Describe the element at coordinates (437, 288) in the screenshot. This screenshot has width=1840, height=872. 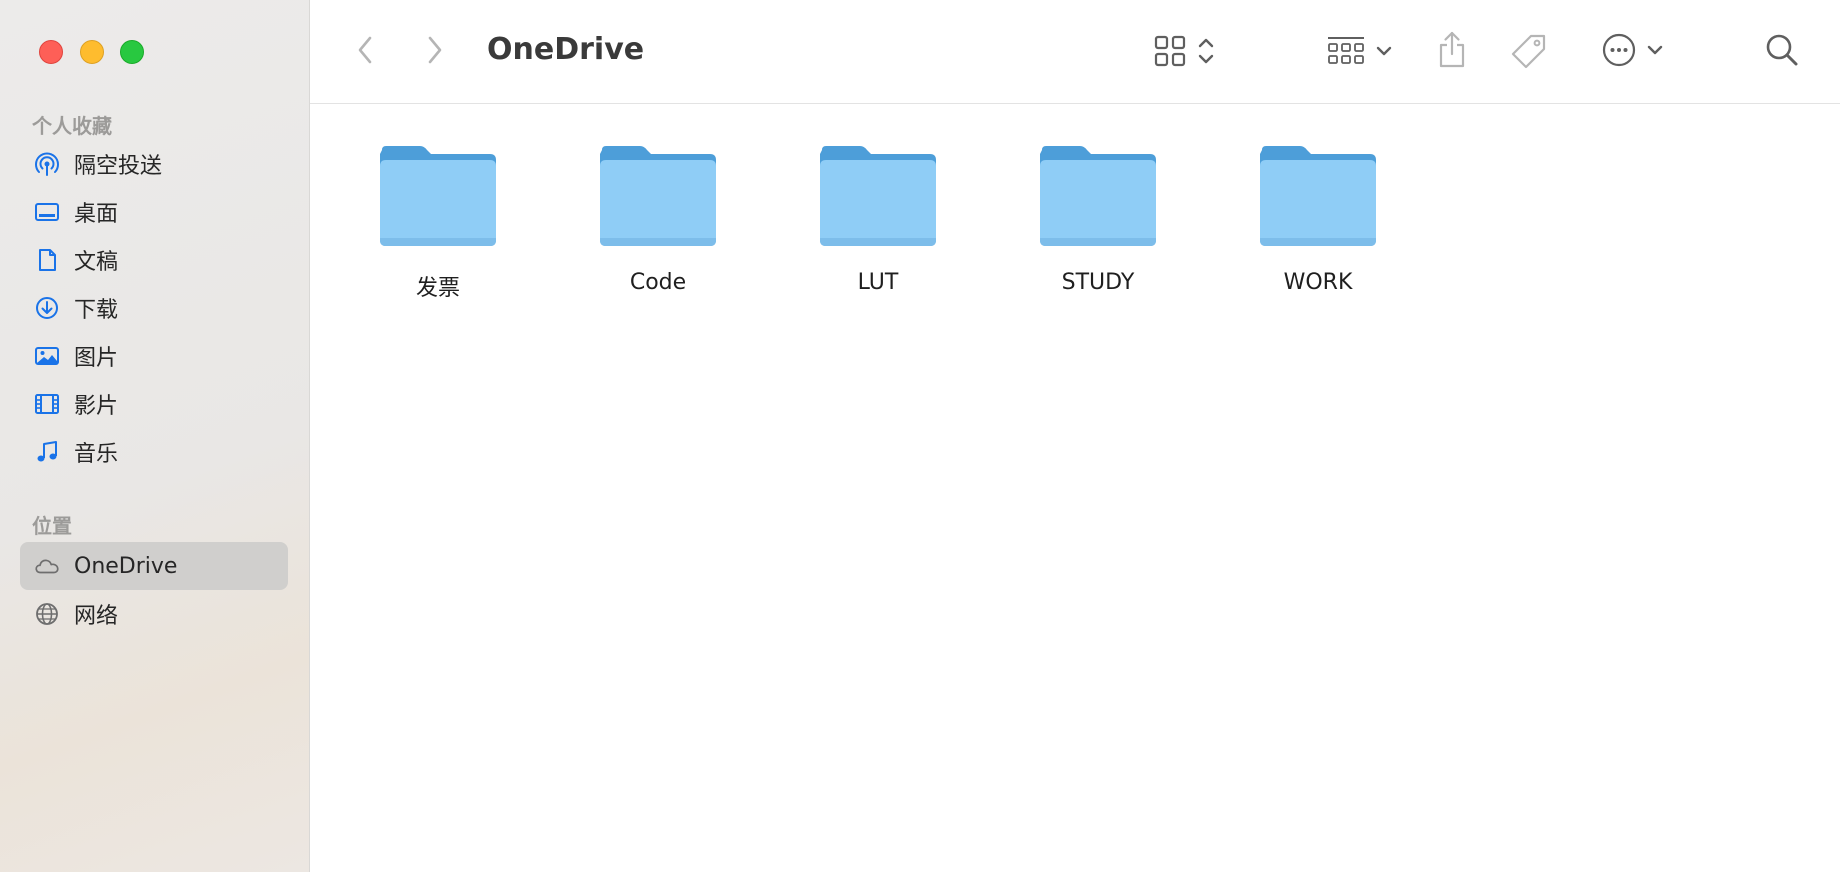
I see `folder-name: 发票` at that location.